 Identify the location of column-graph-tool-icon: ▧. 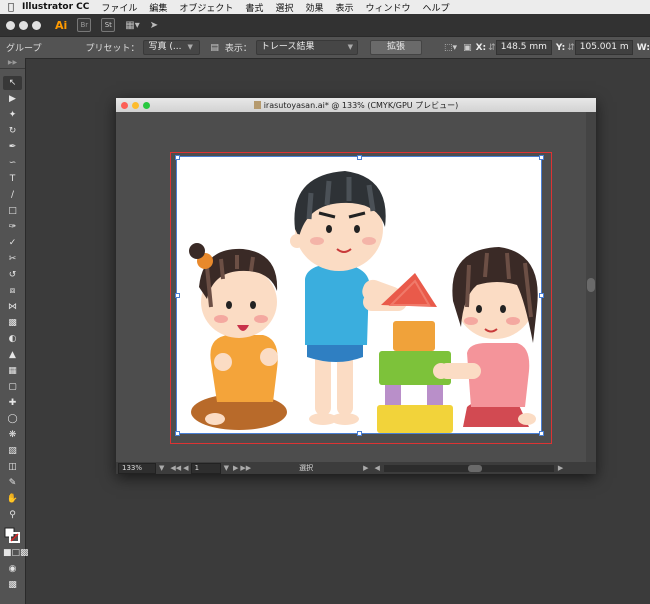
(12, 451).